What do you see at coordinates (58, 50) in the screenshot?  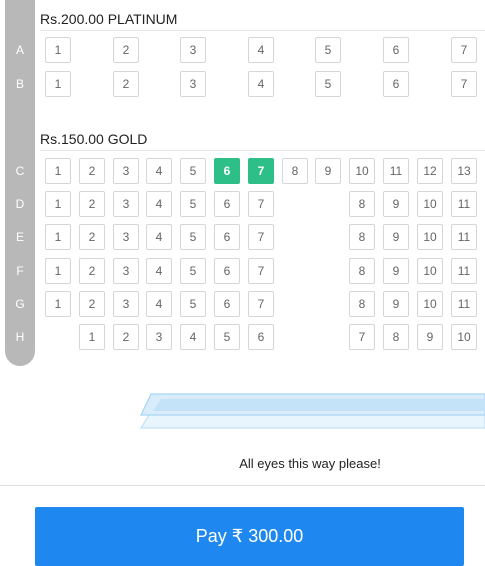 I see `seat-a-1: 1` at bounding box center [58, 50].